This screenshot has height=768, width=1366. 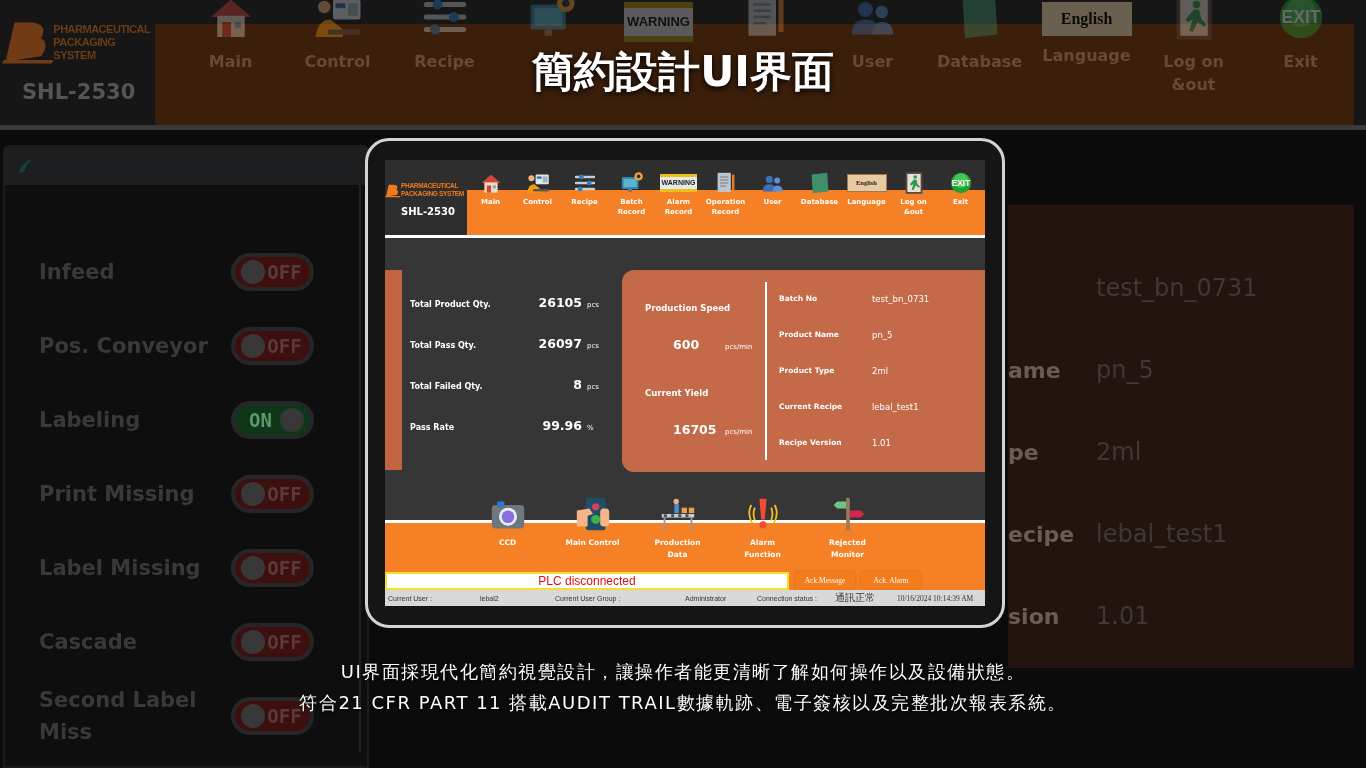 I want to click on leaf-icon, so click(x=26, y=166).